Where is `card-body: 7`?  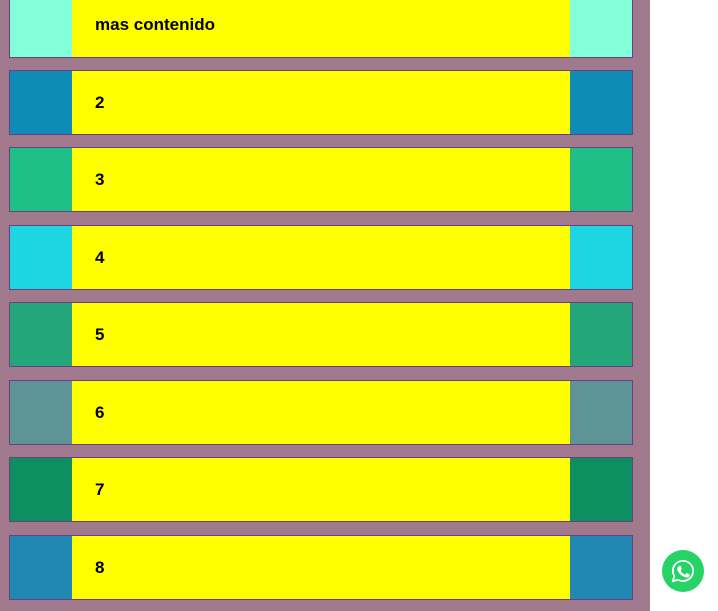 card-body: 7 is located at coordinates (321, 489).